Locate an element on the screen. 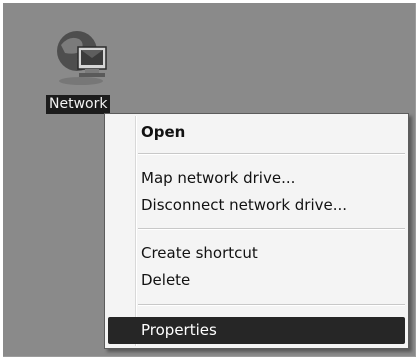  network-icon is located at coordinates (82, 58).